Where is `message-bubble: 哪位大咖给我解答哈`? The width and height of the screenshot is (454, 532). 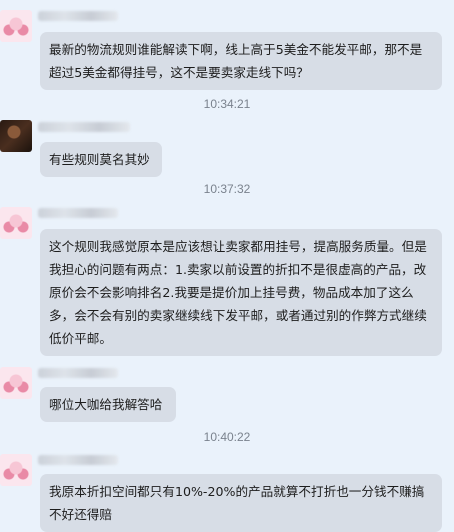
message-bubble: 哪位大咖给我解答哈 is located at coordinates (108, 404).